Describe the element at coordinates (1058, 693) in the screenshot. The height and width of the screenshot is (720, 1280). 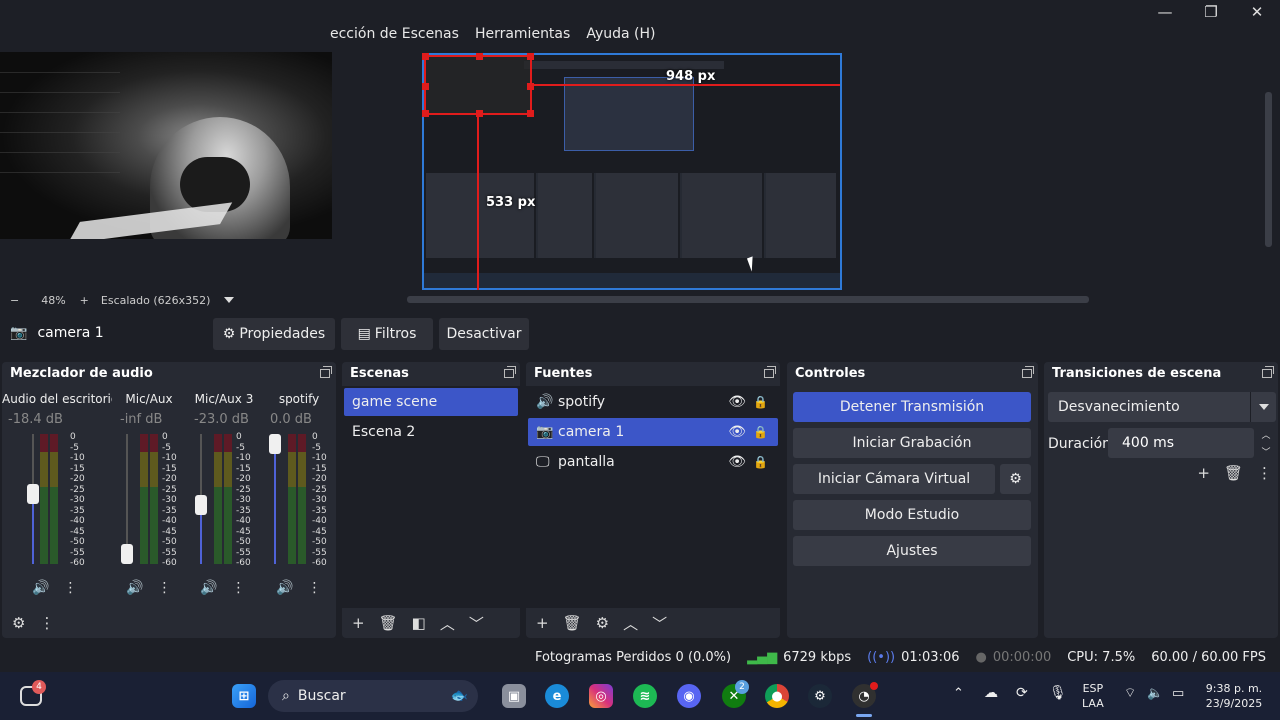
I see `microphone-icon: 🎙` at that location.